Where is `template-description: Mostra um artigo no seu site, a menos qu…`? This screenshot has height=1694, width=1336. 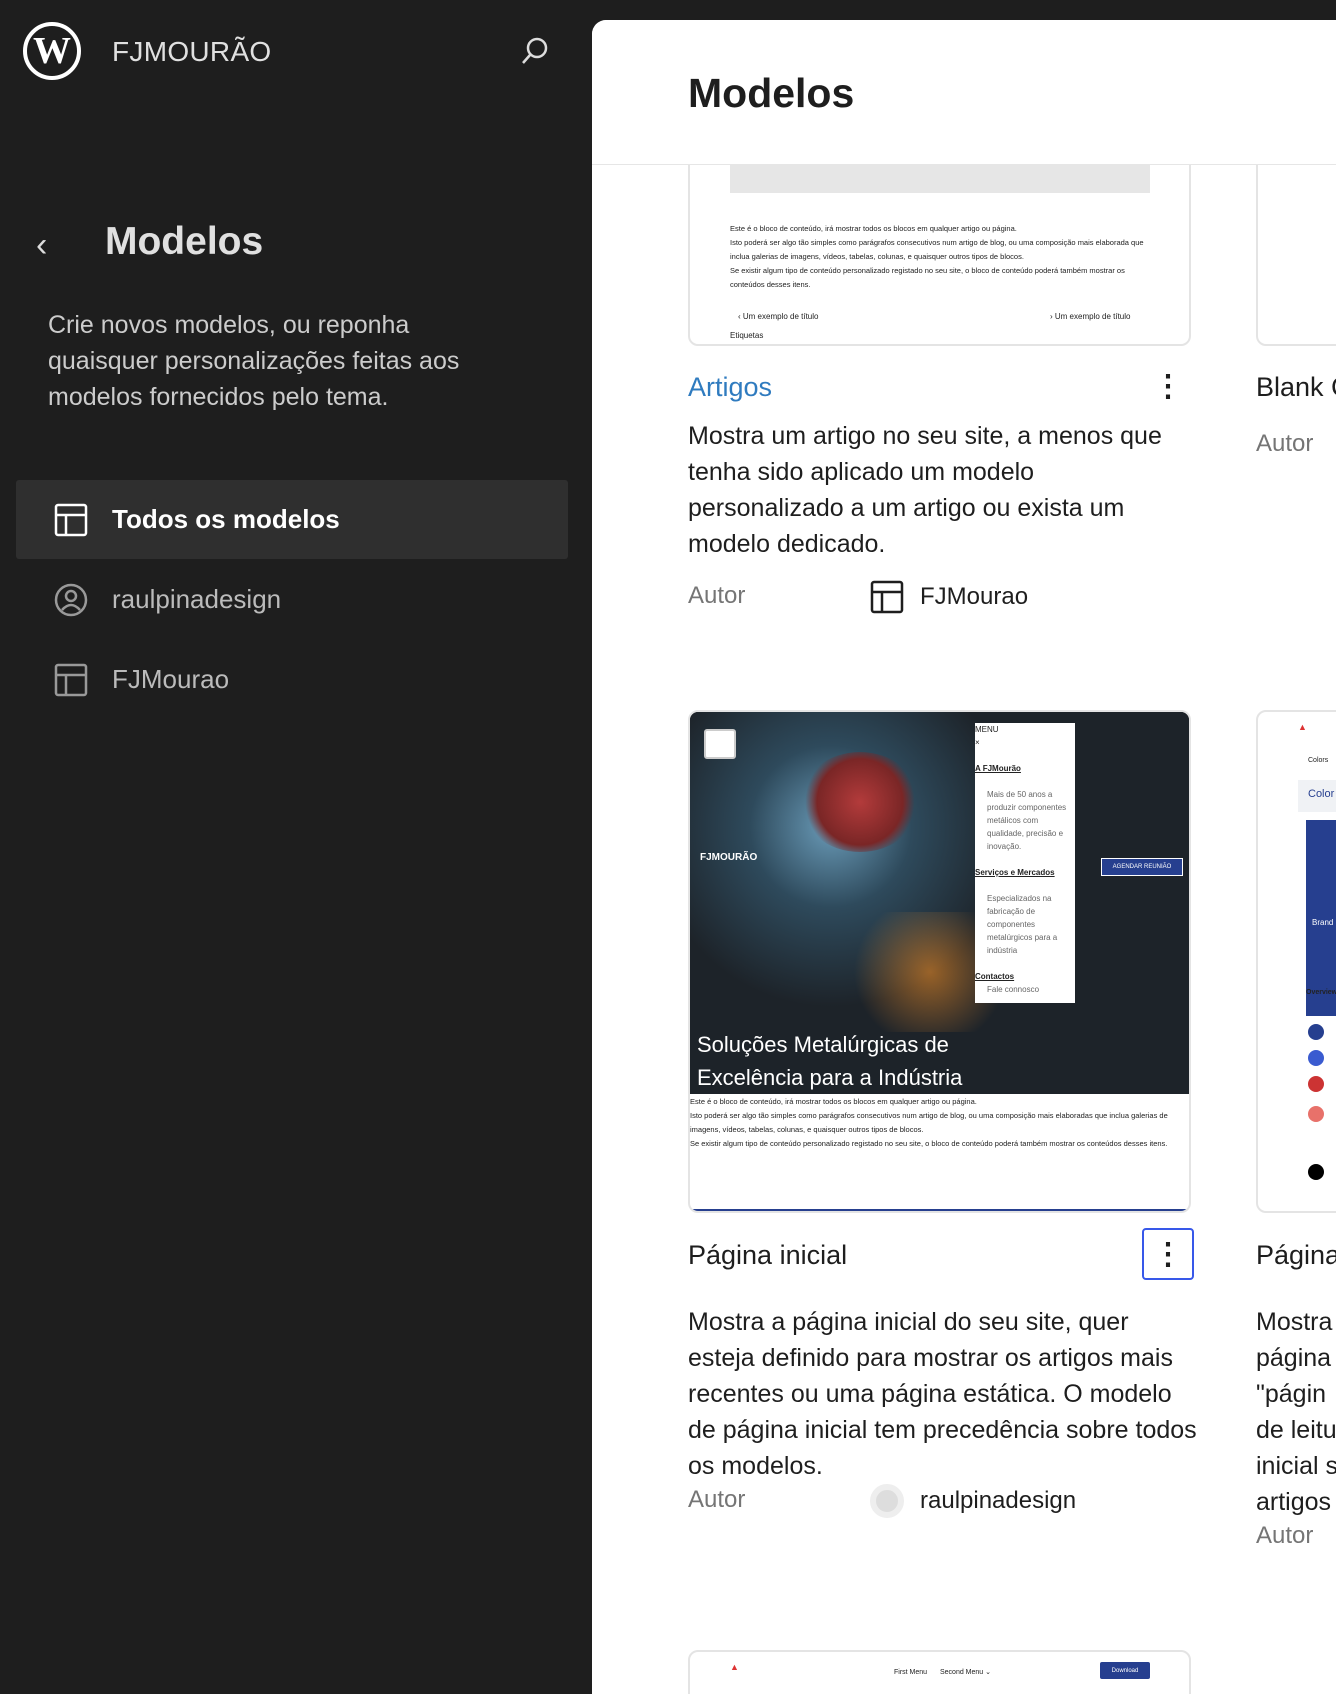 template-description: Mostra um artigo no seu site, a menos qu… is located at coordinates (925, 490).